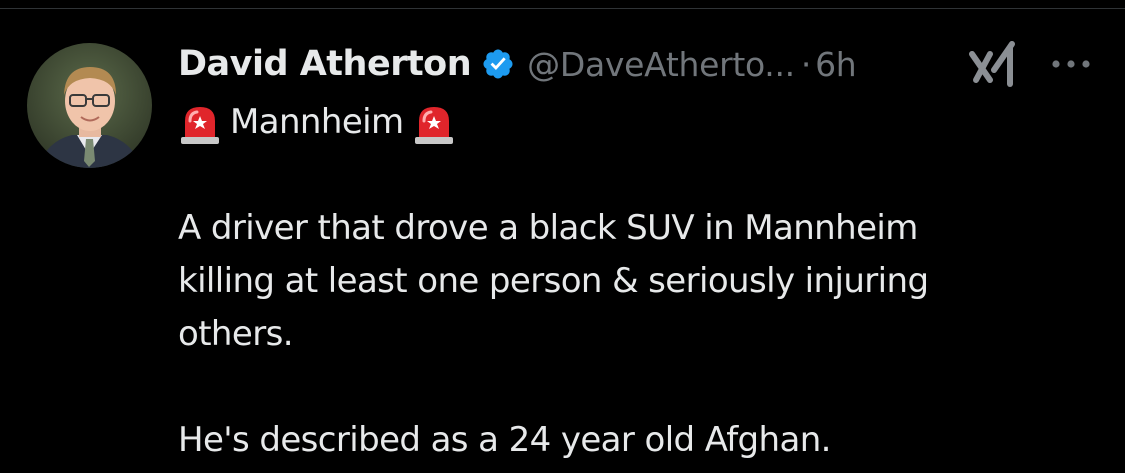 The width and height of the screenshot is (1125, 473). Describe the element at coordinates (994, 65) in the screenshot. I see `grok-icon` at that location.